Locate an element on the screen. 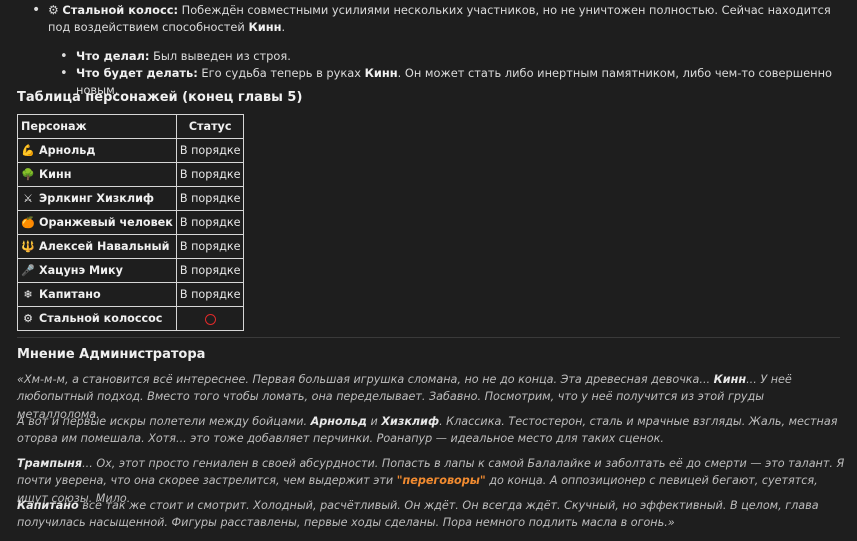  character-cell: 💪 Арнольд is located at coordinates (97, 150).